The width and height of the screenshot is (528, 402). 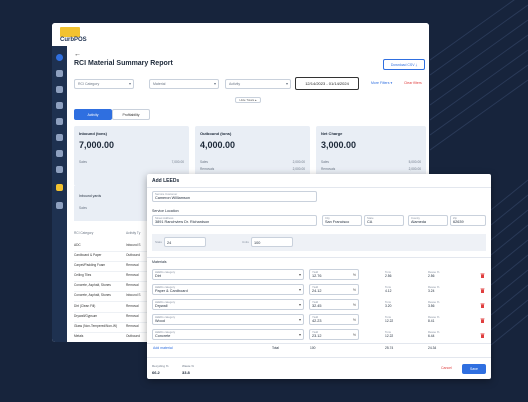 I want to click on table-row: Metals Outbound, so click(x=114, y=336).